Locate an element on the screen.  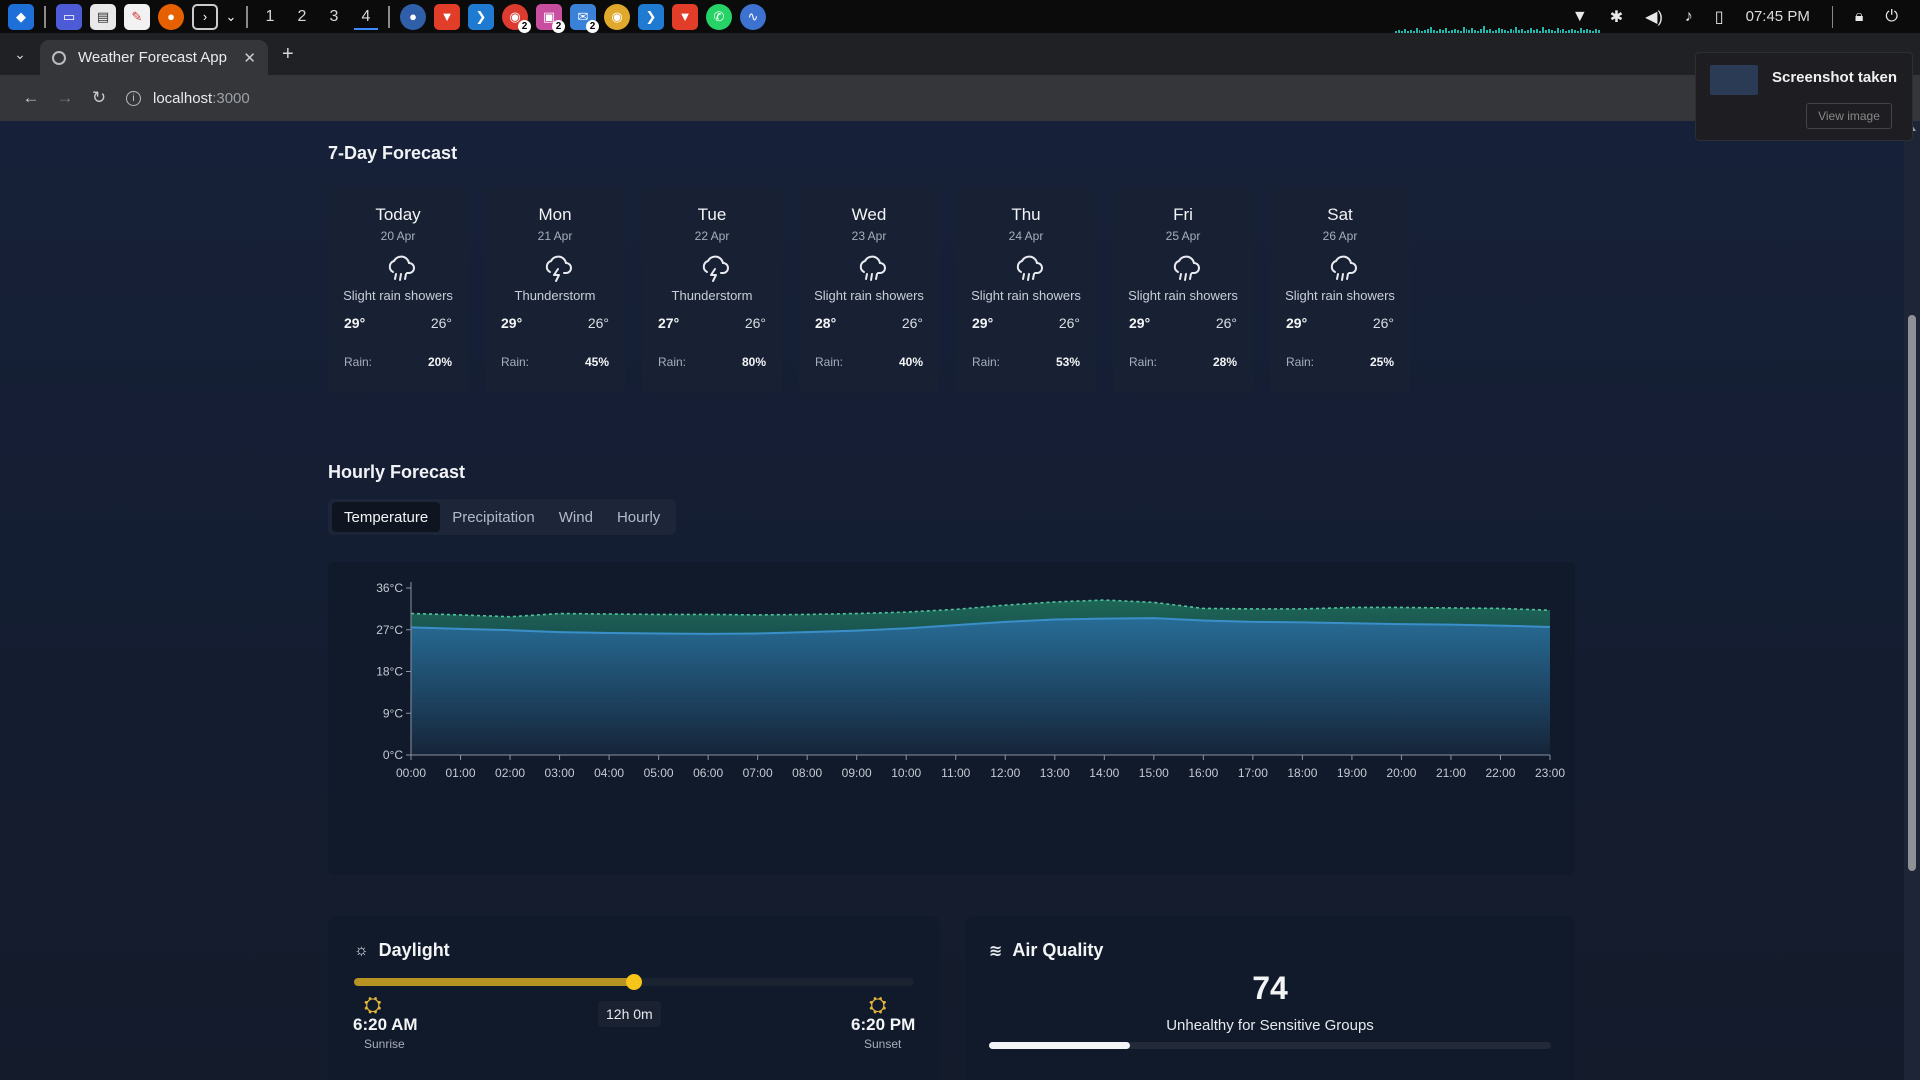
image-viewer-icon: ▣ 2 is located at coordinates (550, 18).